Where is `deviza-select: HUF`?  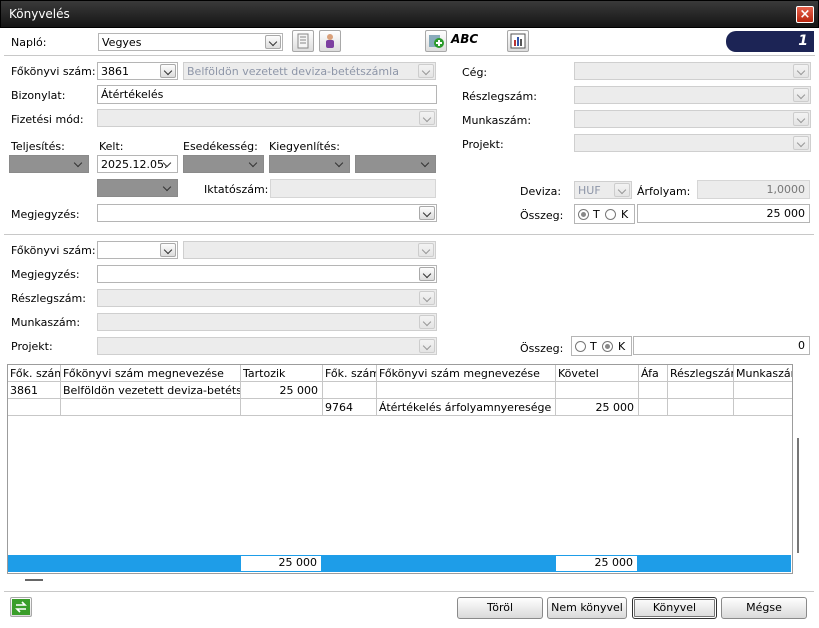 deviza-select: HUF is located at coordinates (603, 190).